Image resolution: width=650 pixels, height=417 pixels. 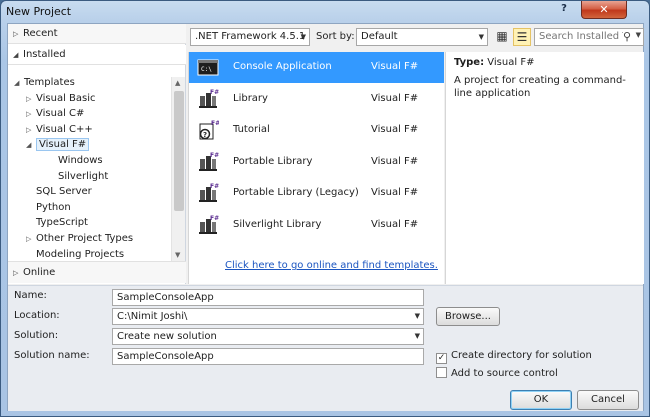 What do you see at coordinates (441, 372) in the screenshot?
I see `source-control-checkbox` at bounding box center [441, 372].